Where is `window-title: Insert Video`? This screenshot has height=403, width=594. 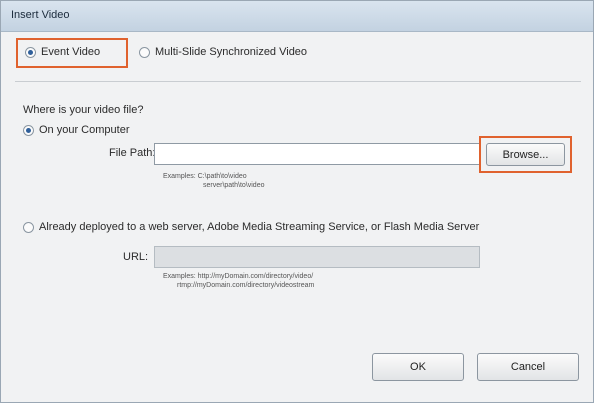
window-title: Insert Video is located at coordinates (40, 15).